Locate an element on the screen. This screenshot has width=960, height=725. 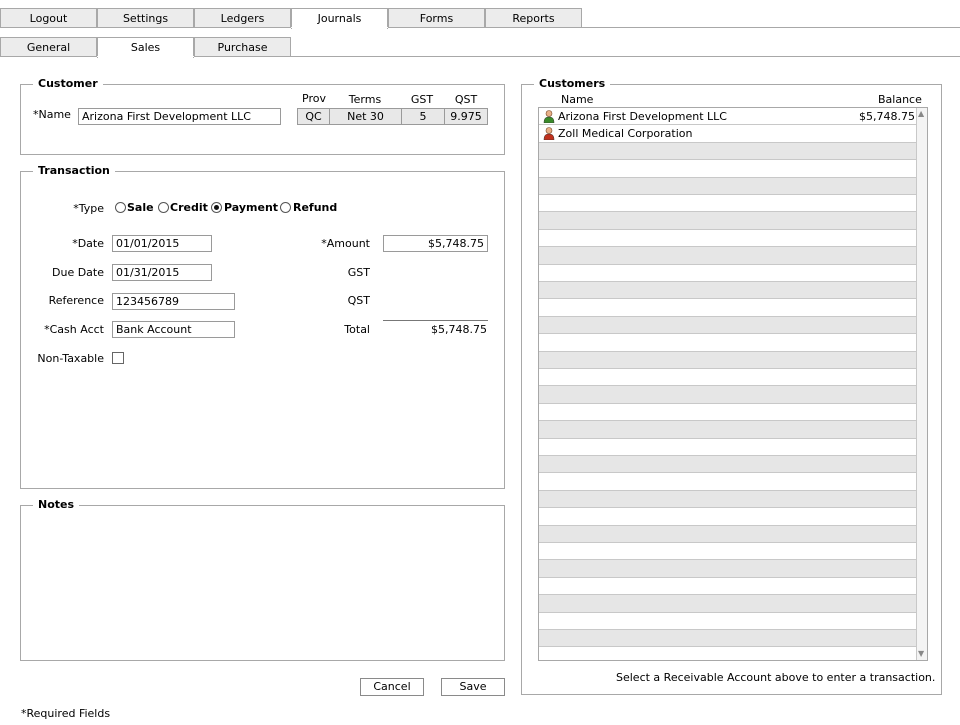
scroll-down-icon: ▼ is located at coordinates (921, 654).